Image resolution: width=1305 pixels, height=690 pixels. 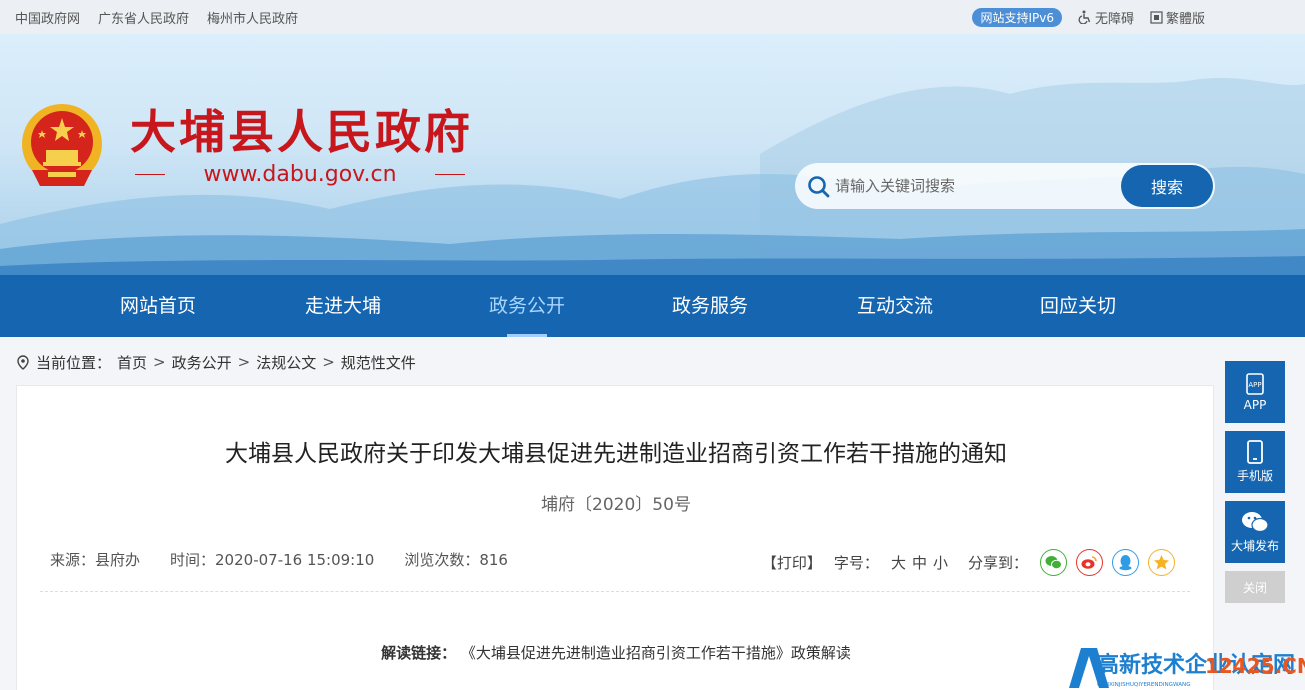 I want to click on top-bar-tools: 网站支持IPv6 无障碍 繁體版, so click(x=1088, y=17).